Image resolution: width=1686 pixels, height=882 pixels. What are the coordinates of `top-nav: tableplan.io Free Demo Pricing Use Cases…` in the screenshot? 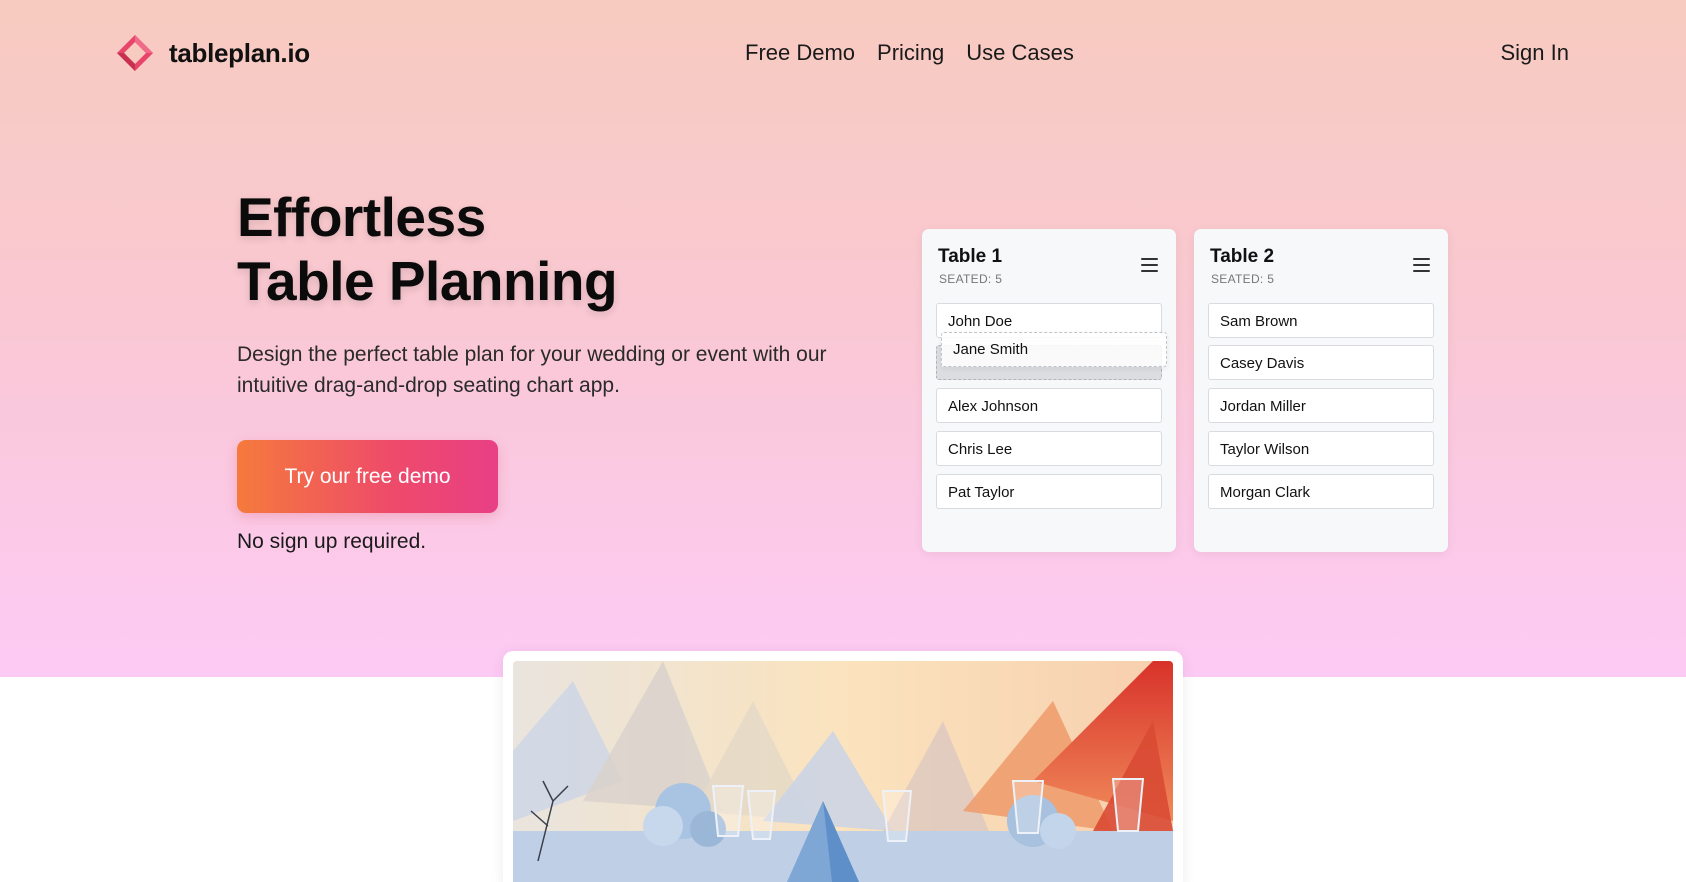 It's located at (843, 53).